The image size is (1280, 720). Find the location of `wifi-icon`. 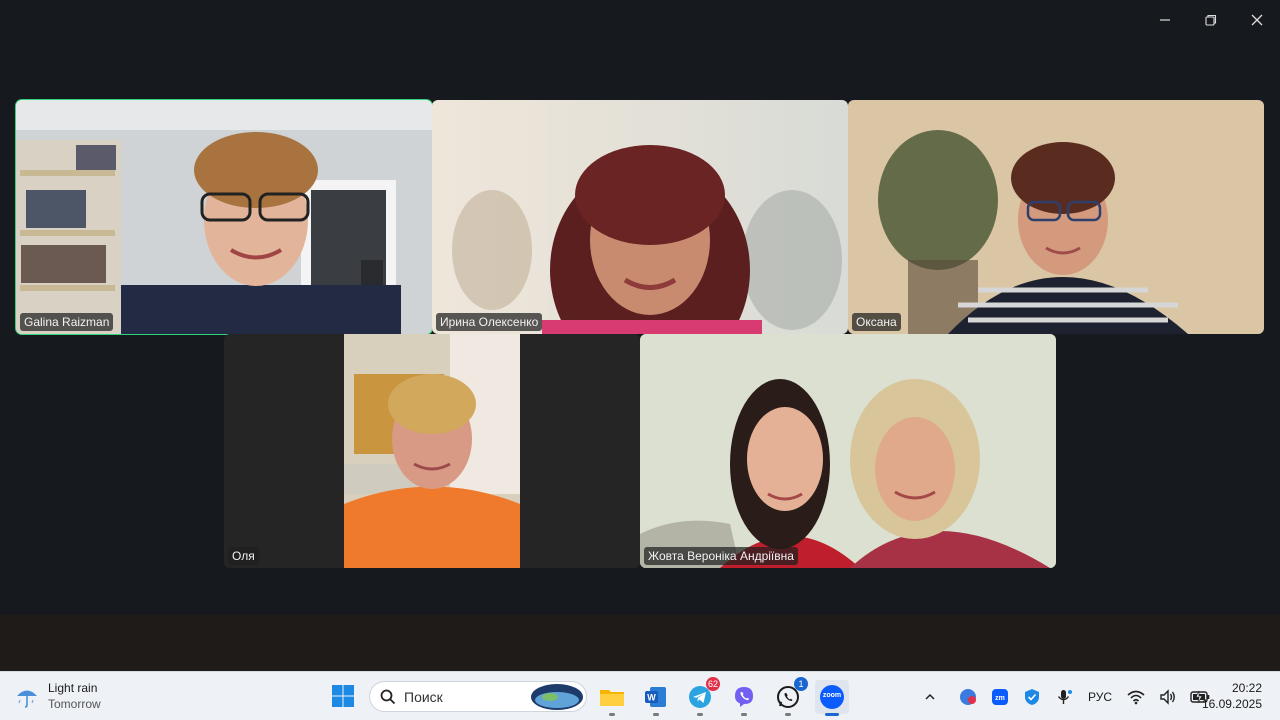

wifi-icon is located at coordinates (1136, 697).